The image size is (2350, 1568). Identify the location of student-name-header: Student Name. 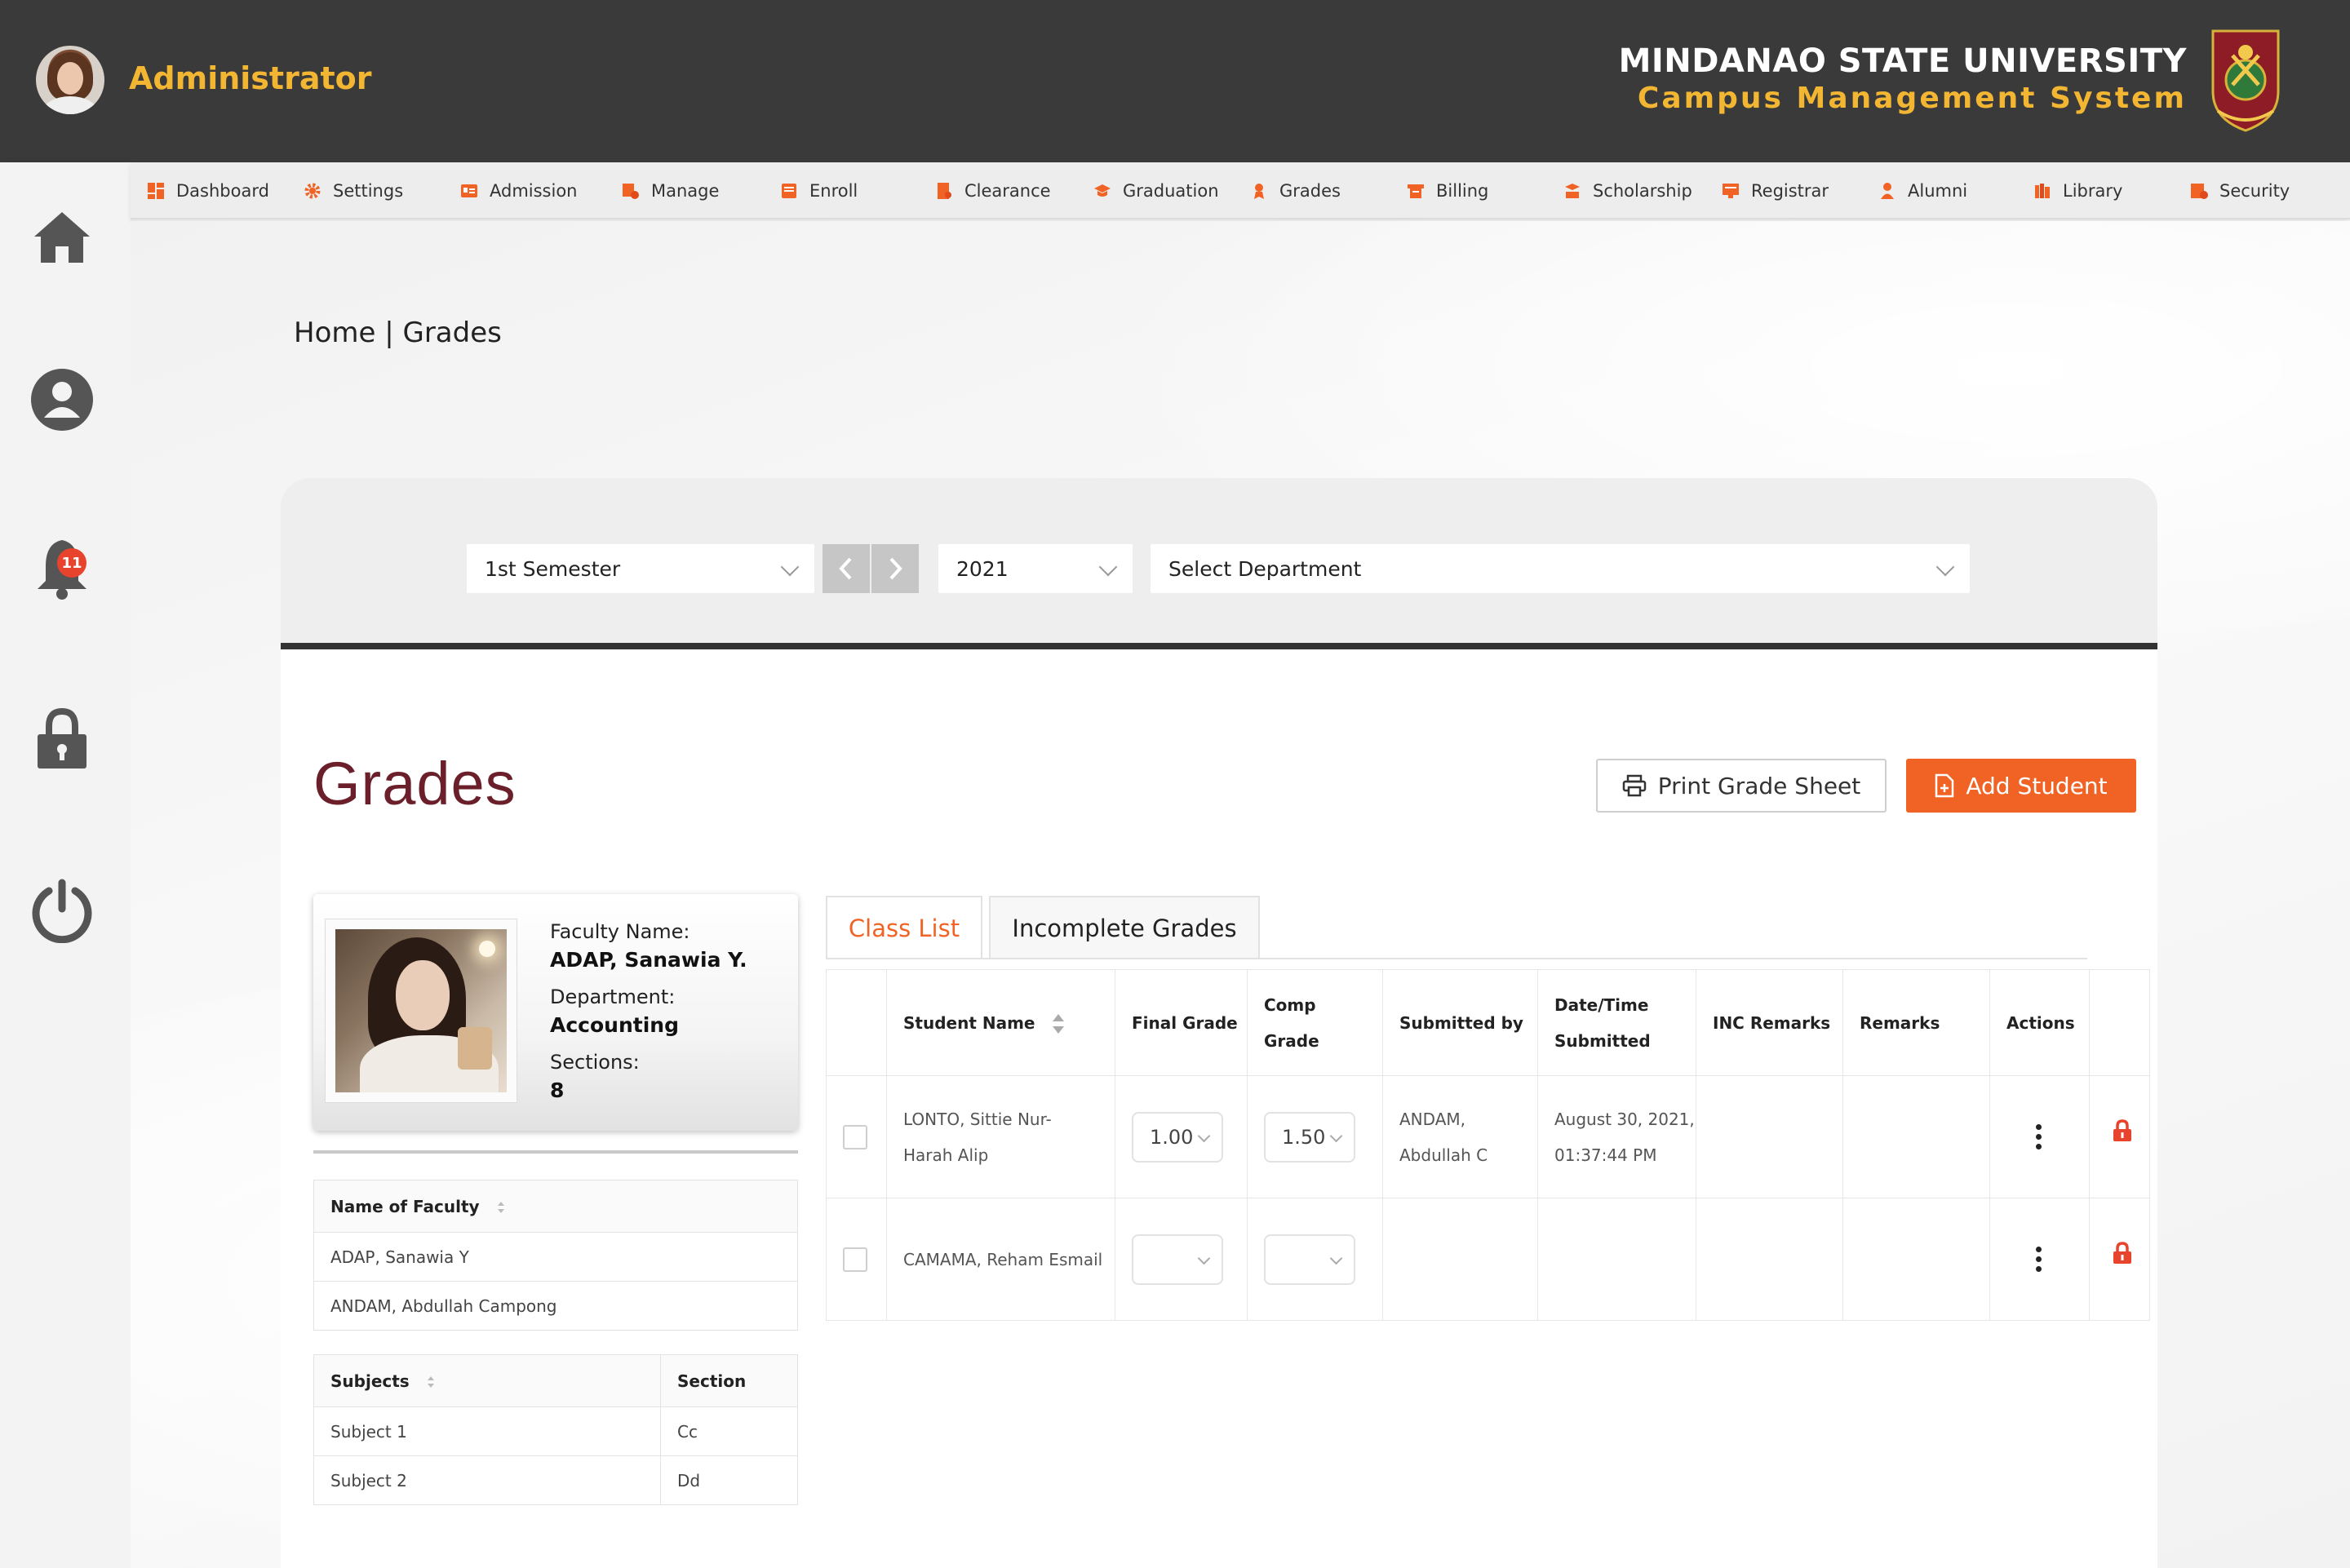
(1000, 1022).